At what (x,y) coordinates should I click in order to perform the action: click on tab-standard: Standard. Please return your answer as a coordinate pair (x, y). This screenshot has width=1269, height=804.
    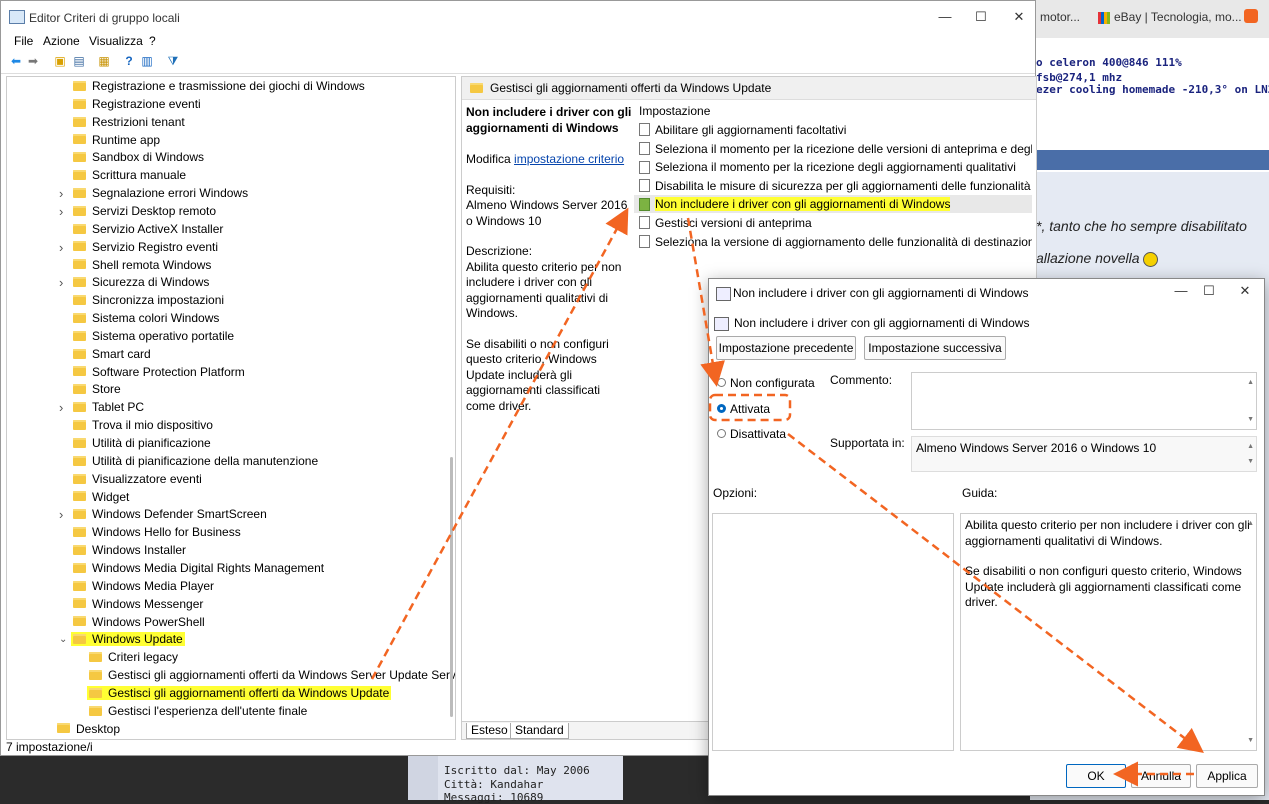
    Looking at the image, I should click on (539, 731).